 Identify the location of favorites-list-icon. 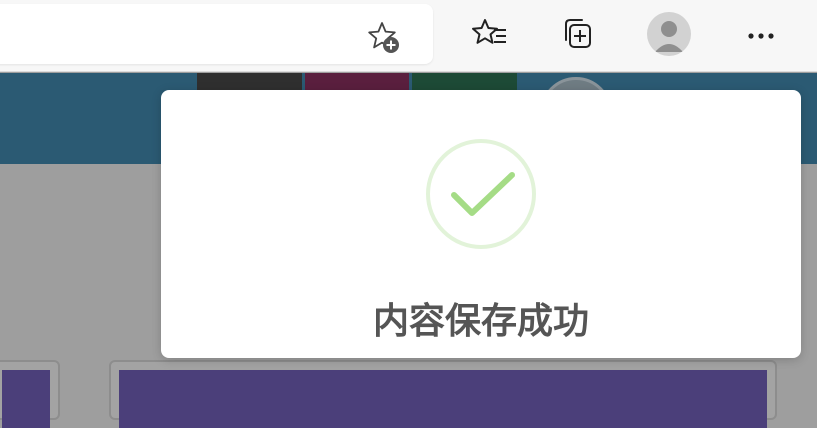
(489, 31).